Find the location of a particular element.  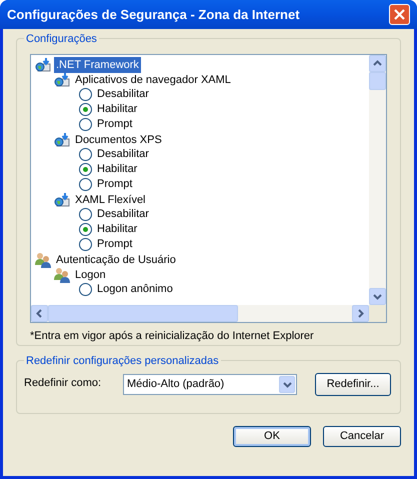

close-button is located at coordinates (399, 14).